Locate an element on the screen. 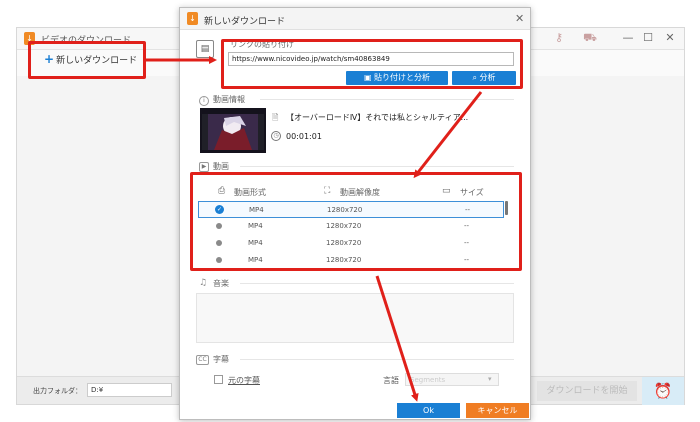 The width and height of the screenshot is (700, 422). highlight-link-section is located at coordinates (372, 64).